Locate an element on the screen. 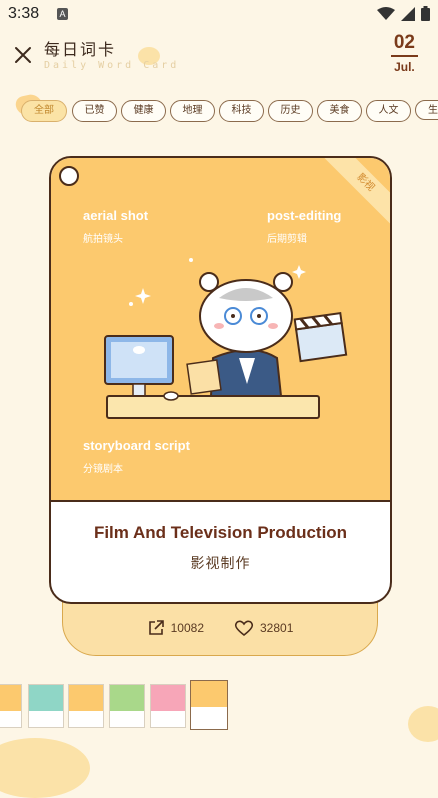  card-title-en: Film And Television Production is located at coordinates (220, 532).